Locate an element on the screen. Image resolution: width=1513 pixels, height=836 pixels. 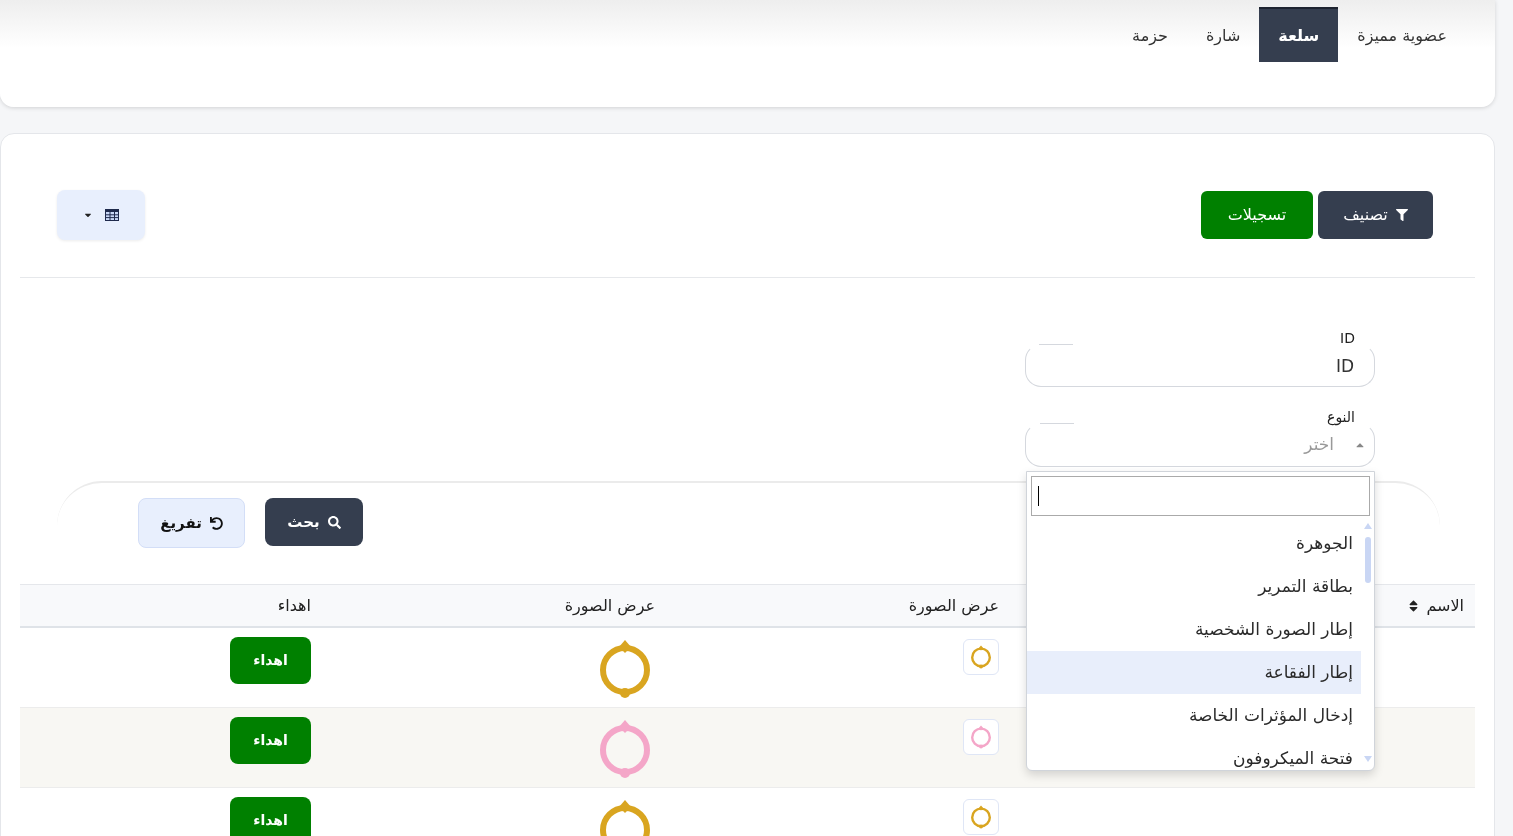
dropdown-option: إدخال المؤثرات الخاصة is located at coordinates (1194, 715).